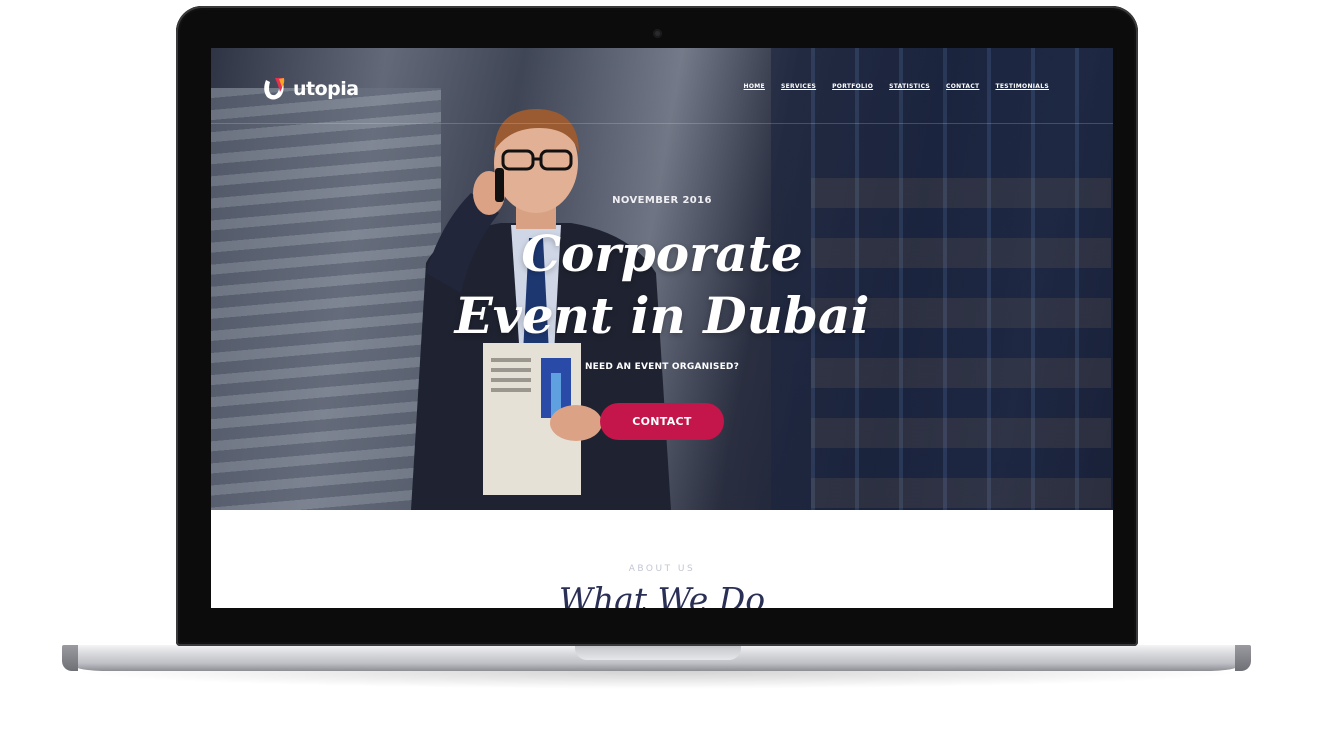 The height and width of the screenshot is (752, 1322). Describe the element at coordinates (662, 421) in the screenshot. I see `contact-button: CONTACT` at that location.